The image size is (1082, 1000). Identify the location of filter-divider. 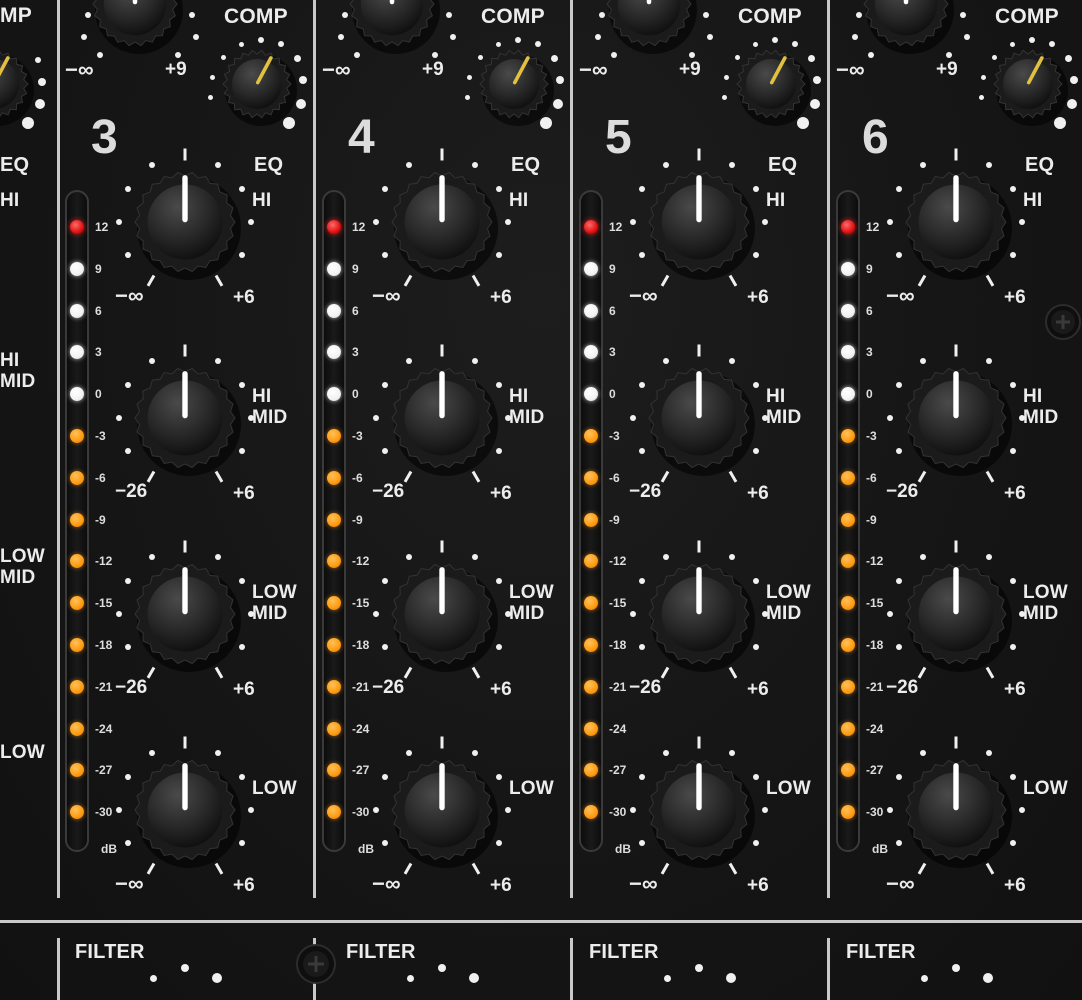
(58, 969).